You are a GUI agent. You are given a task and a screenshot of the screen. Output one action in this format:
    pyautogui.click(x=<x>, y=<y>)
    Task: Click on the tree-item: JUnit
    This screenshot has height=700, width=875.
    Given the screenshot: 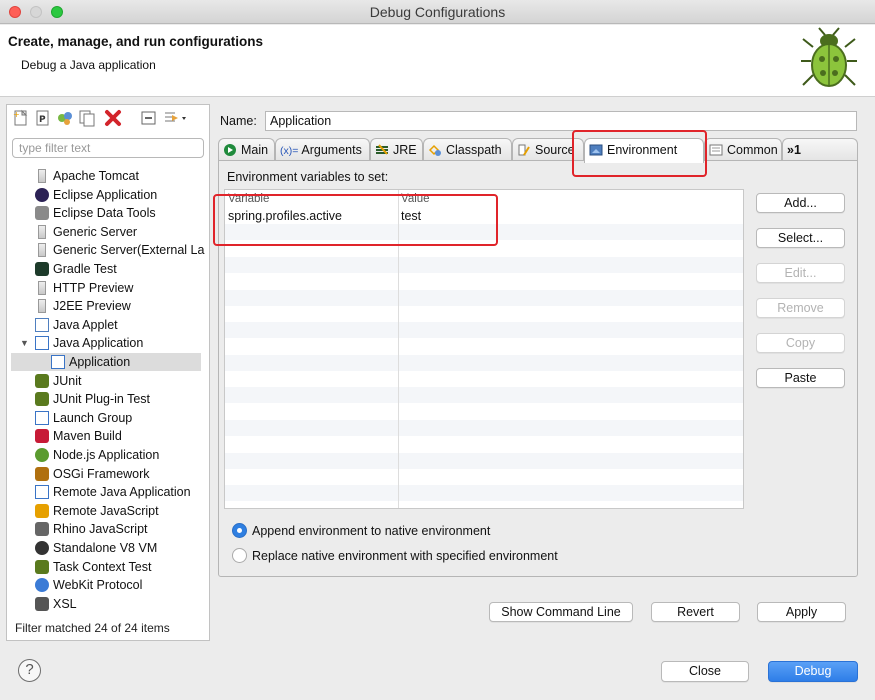 What is the action you would take?
    pyautogui.click(x=107, y=381)
    